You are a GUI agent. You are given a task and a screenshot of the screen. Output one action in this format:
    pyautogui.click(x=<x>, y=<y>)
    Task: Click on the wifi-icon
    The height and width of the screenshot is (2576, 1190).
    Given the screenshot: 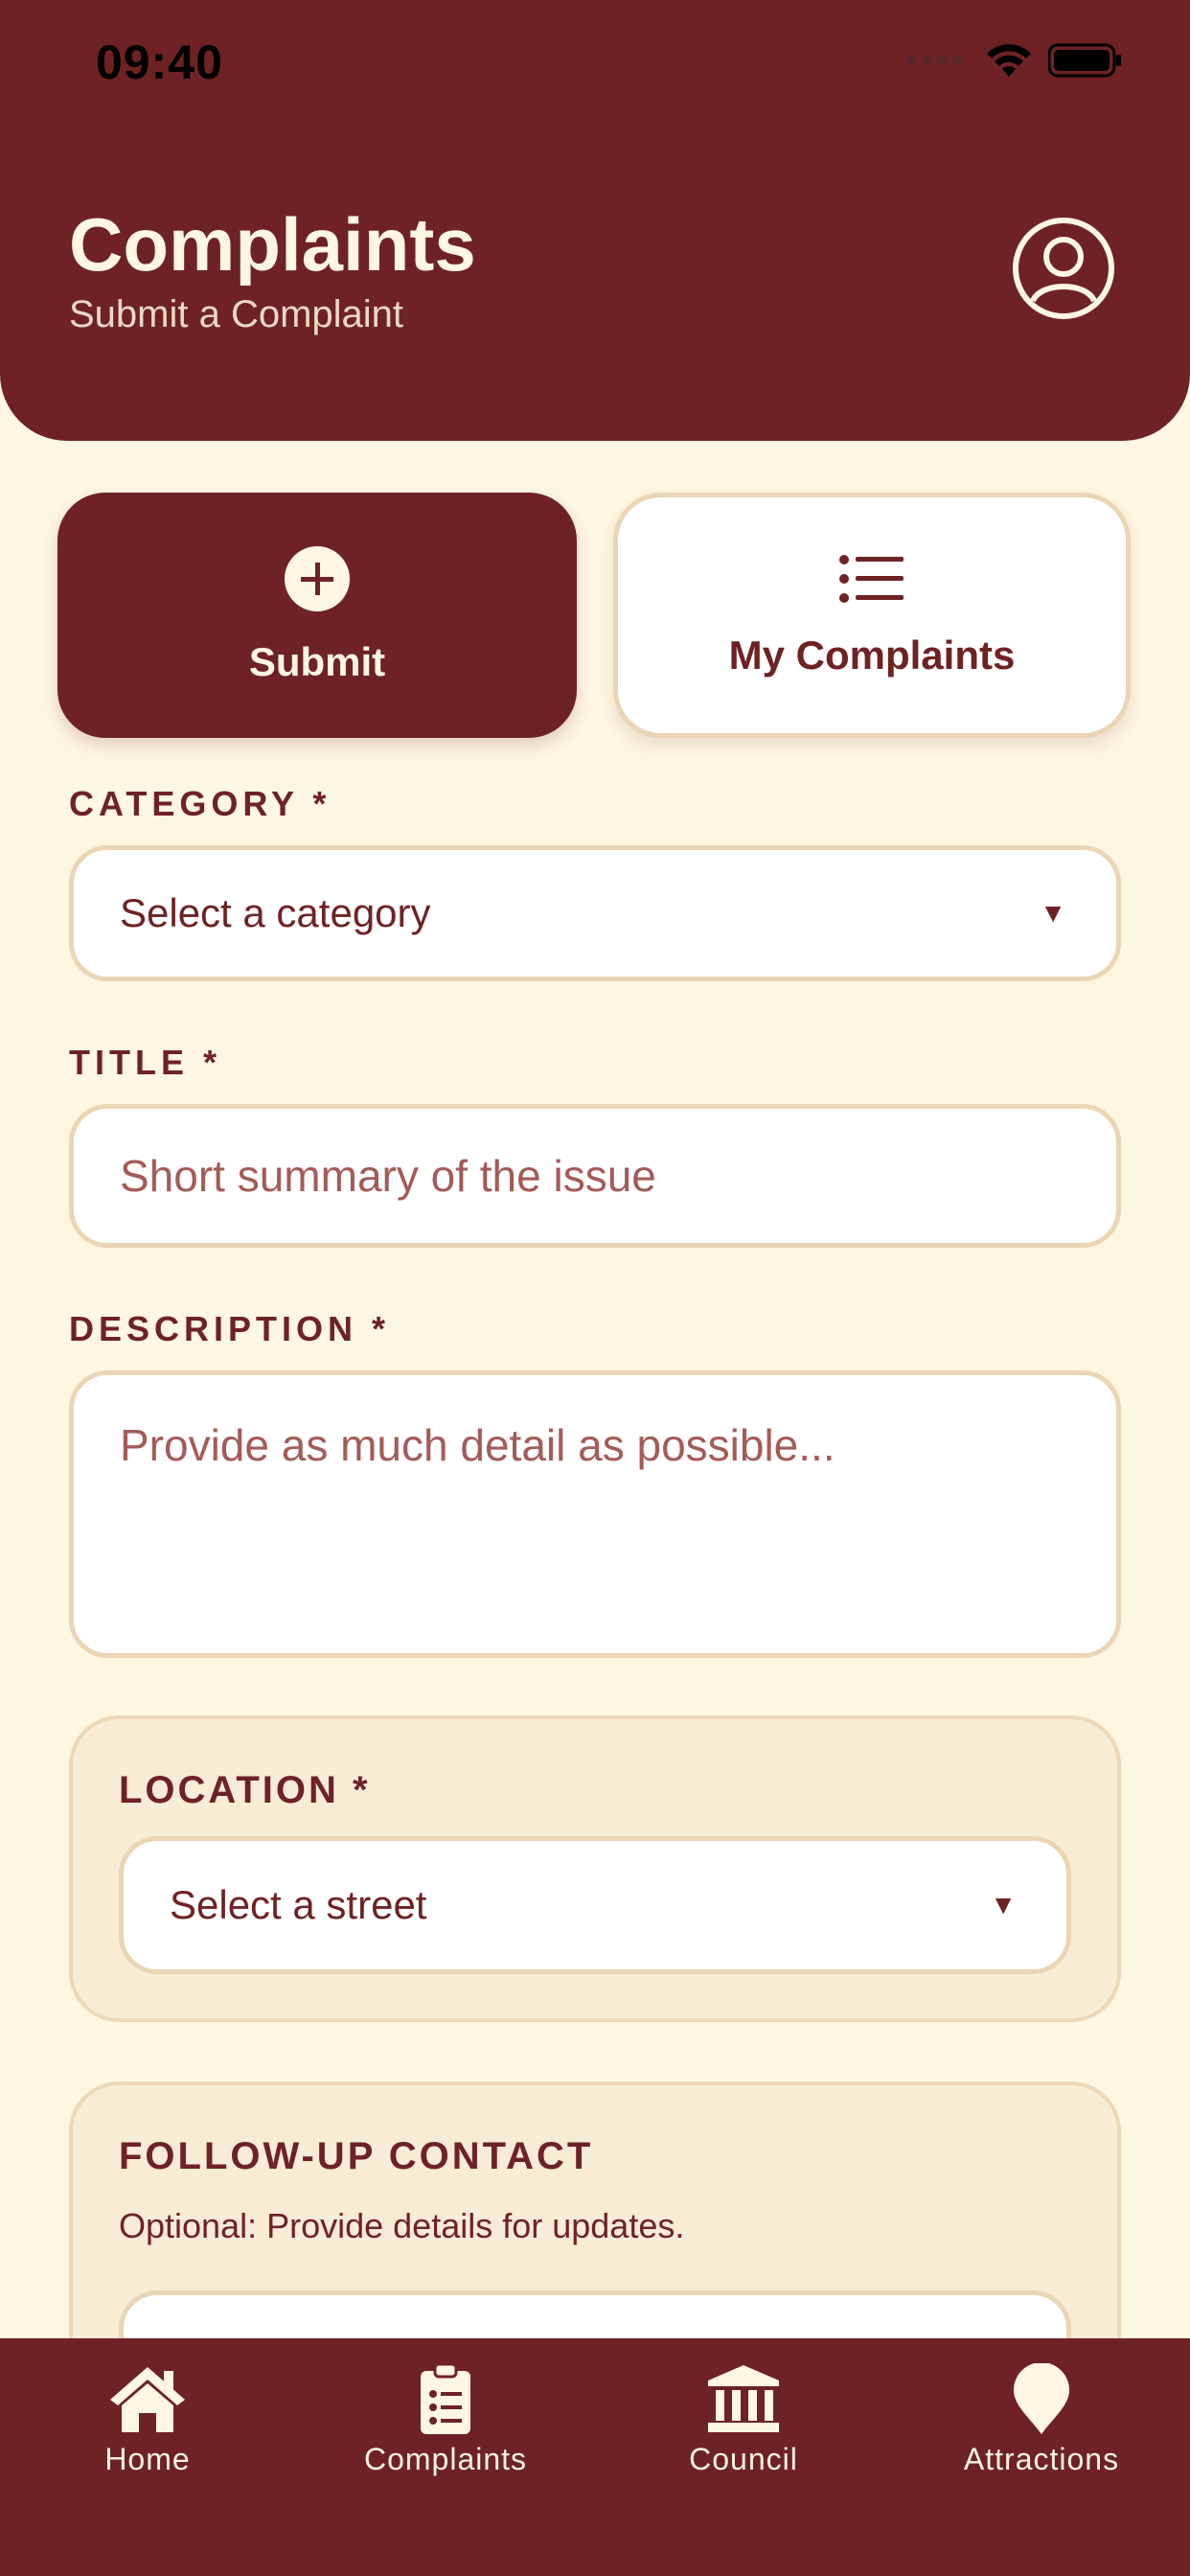 What is the action you would take?
    pyautogui.click(x=1009, y=60)
    